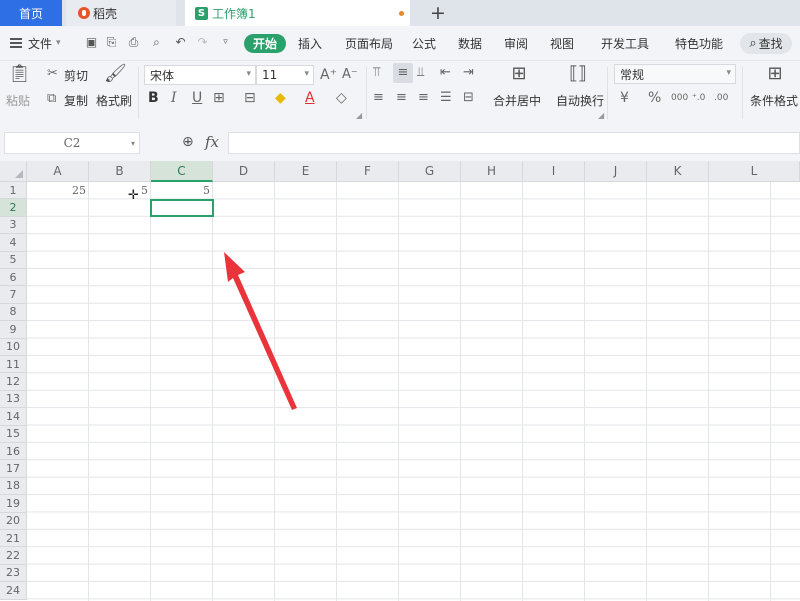 The height and width of the screenshot is (601, 800). I want to click on decrease-font-icon: A⁻, so click(350, 75).